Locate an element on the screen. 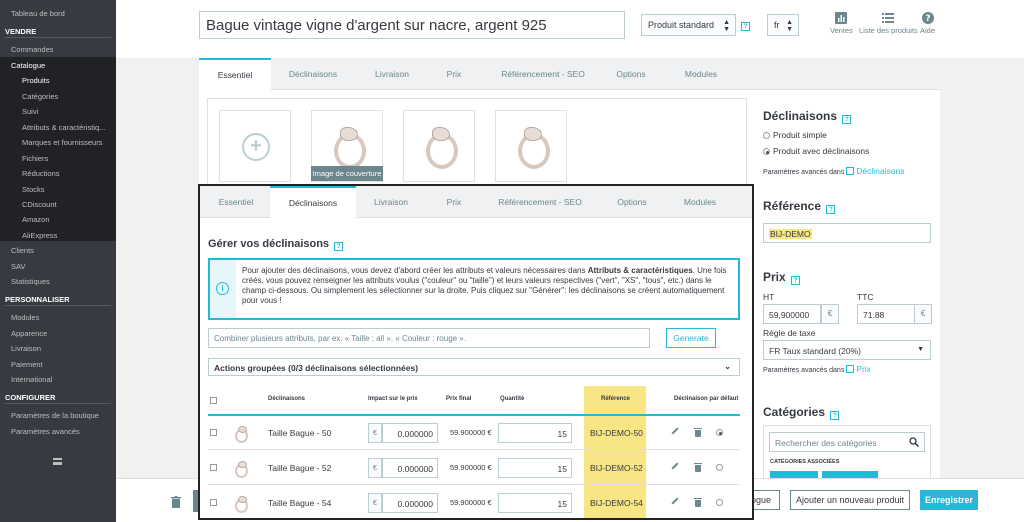  col-default: Déclinaison par défaut is located at coordinates (706, 399).